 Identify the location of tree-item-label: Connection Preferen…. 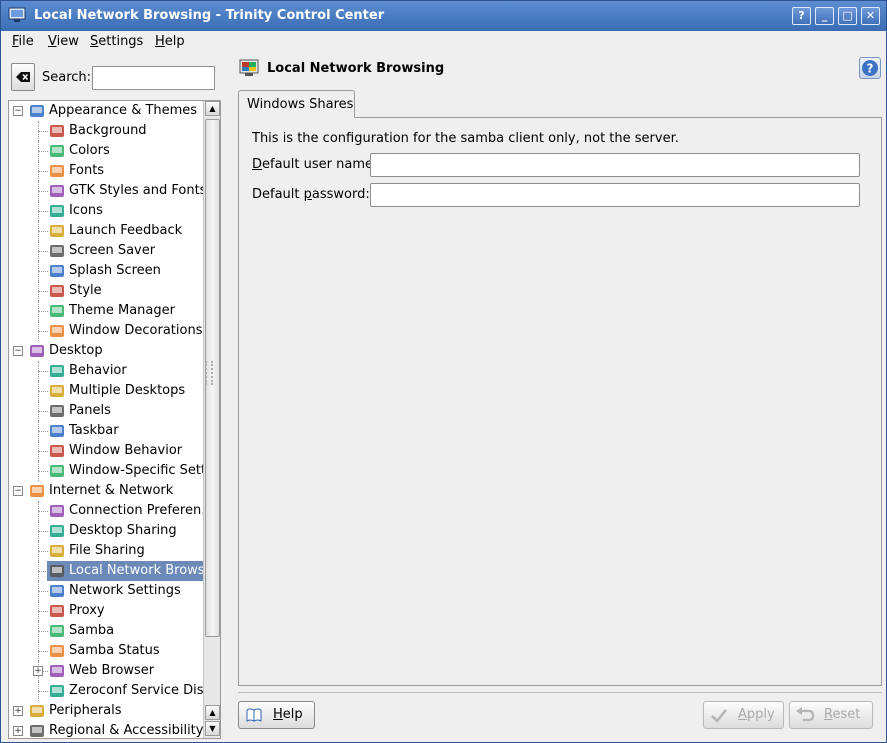
(142, 510).